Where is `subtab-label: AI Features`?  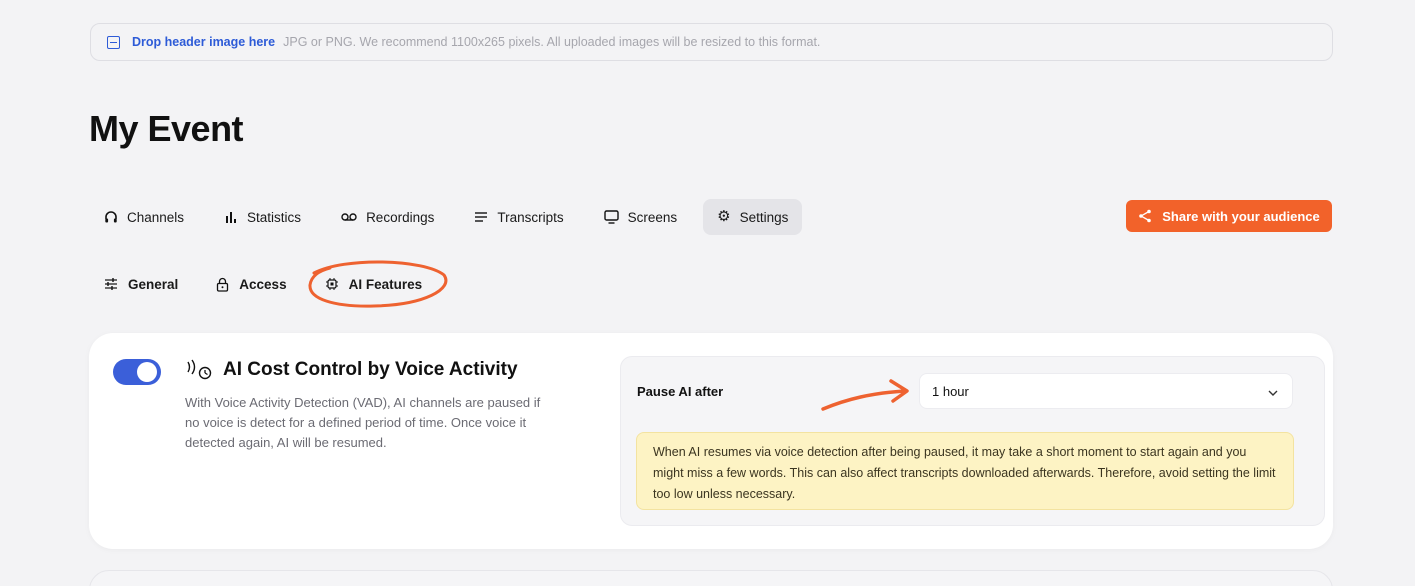 subtab-label: AI Features is located at coordinates (385, 284).